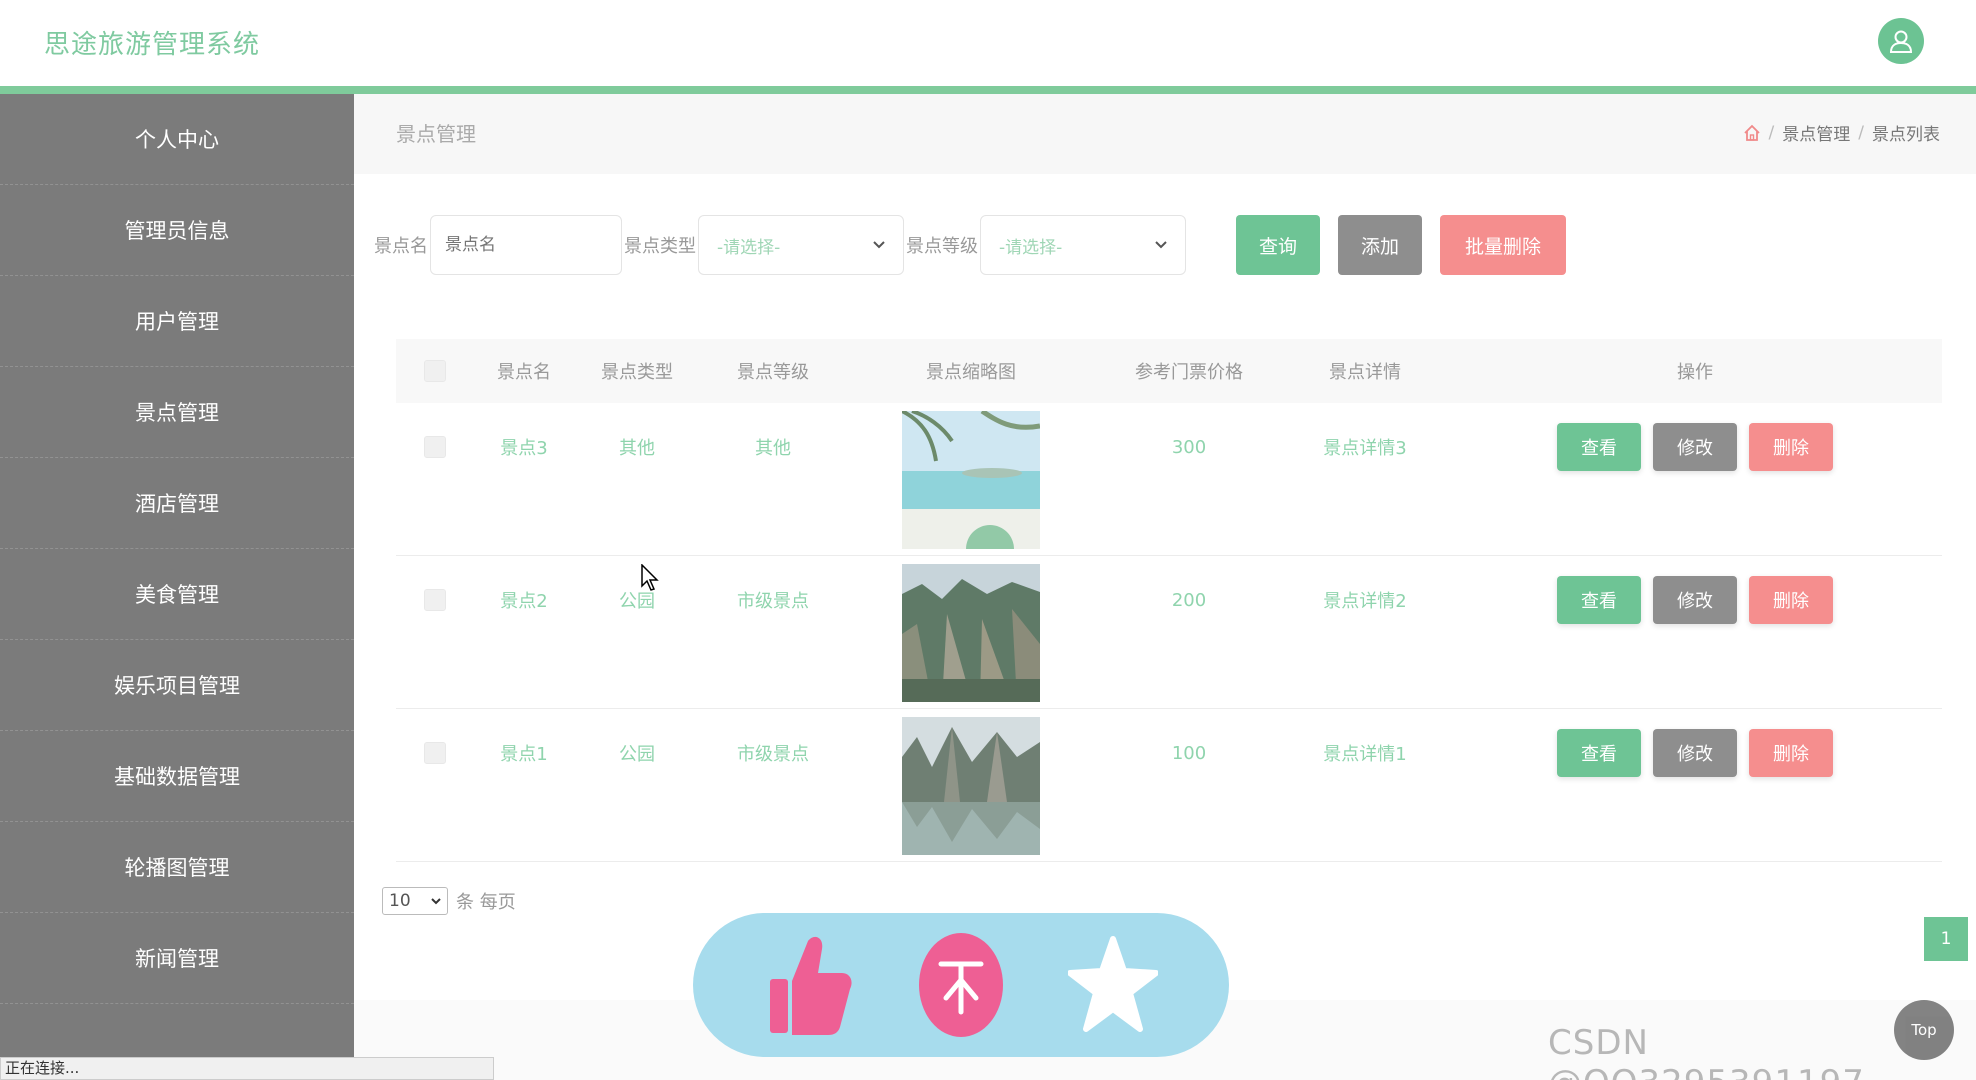 This screenshot has width=1976, height=1080. Describe the element at coordinates (524, 372) in the screenshot. I see `column-header: 景点名` at that location.